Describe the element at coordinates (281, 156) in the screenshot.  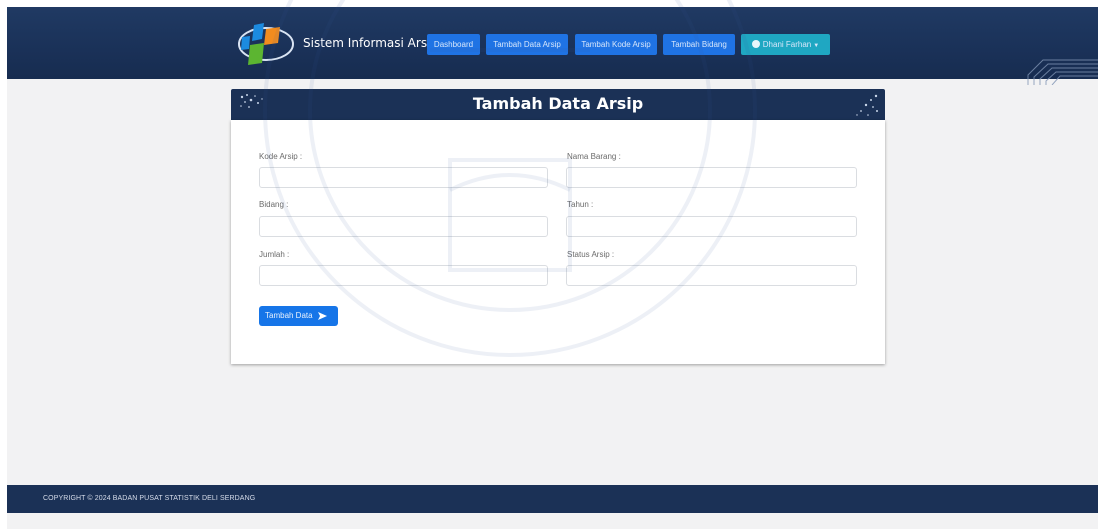
I see `kode-arsip-label: Kode Arsip :` at that location.